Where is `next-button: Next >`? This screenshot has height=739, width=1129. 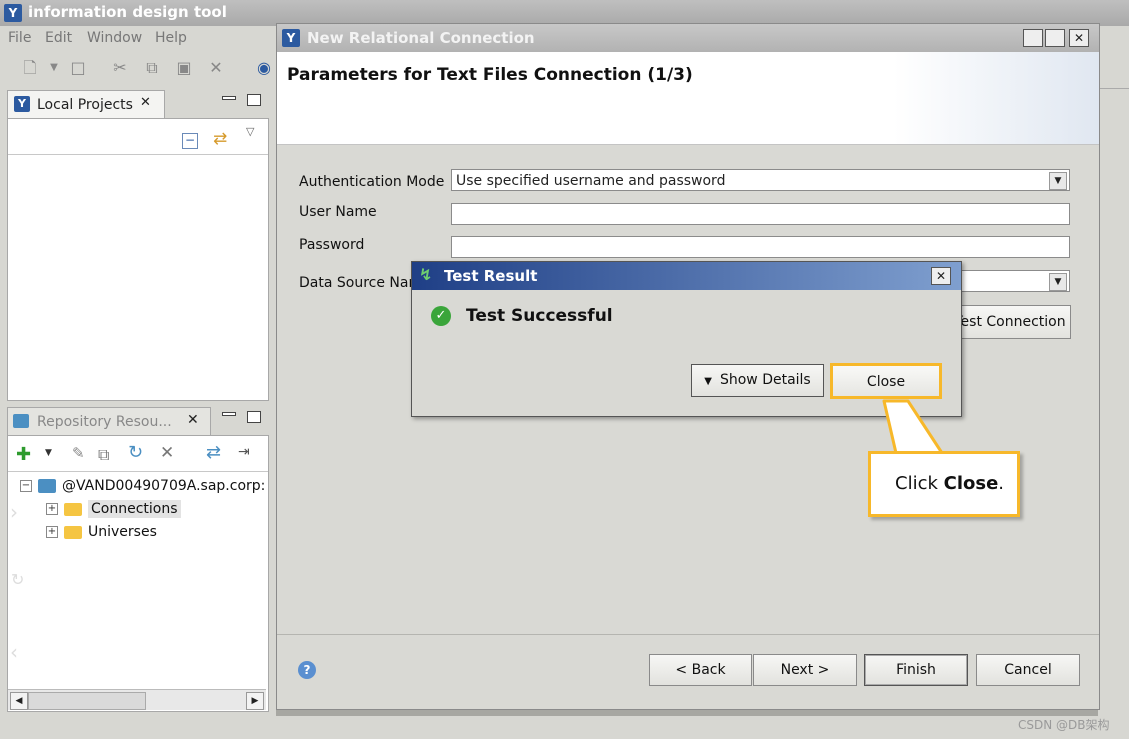
next-button: Next > is located at coordinates (805, 670).